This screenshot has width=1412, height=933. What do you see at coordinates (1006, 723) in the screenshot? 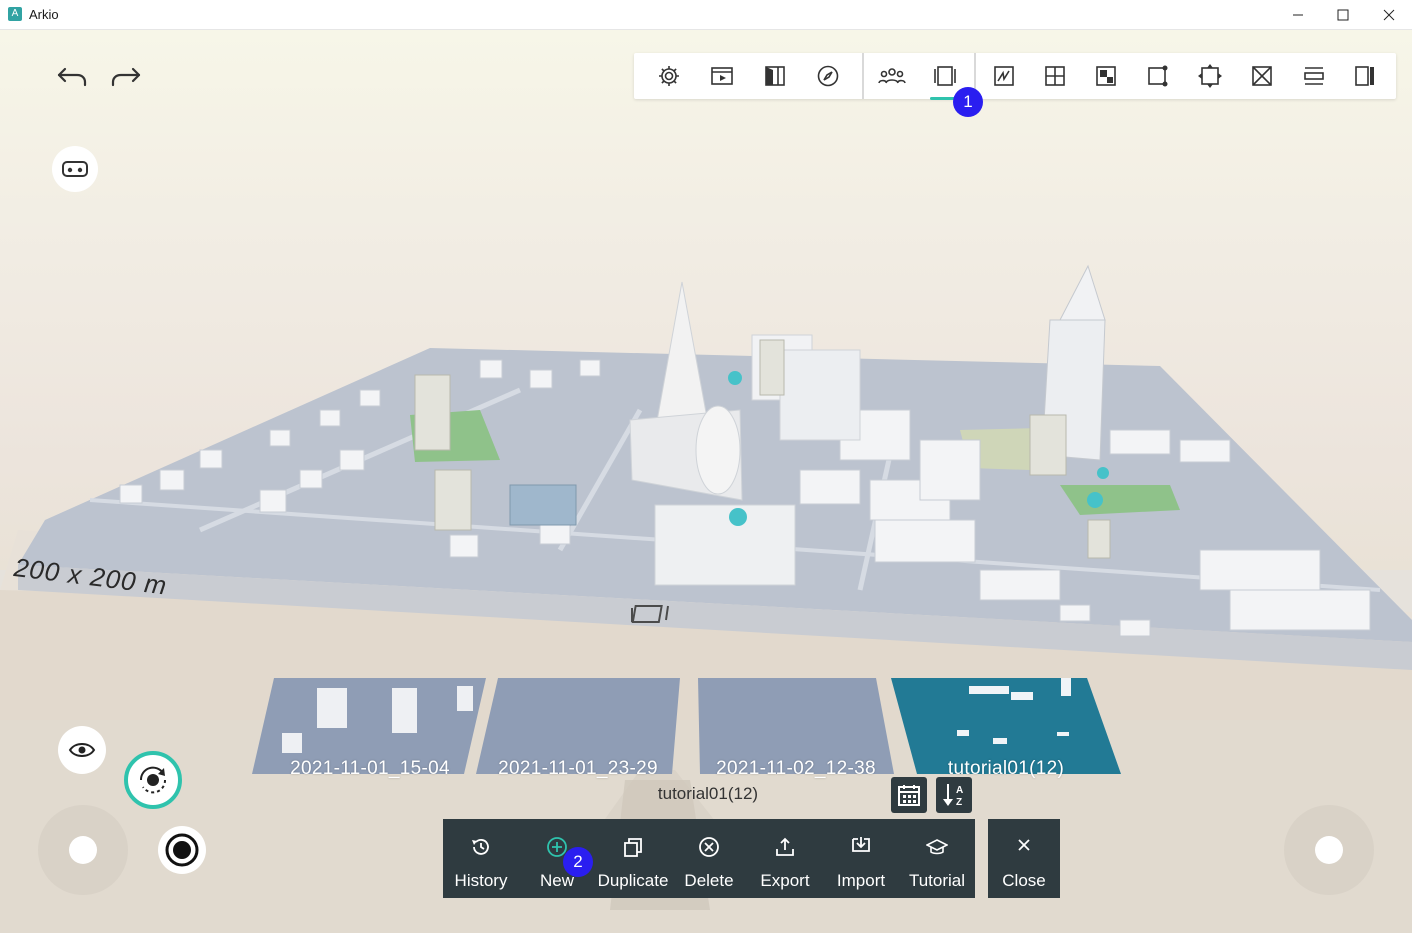
I see `model-thumbnail-selected: tutorial01(12)` at bounding box center [1006, 723].